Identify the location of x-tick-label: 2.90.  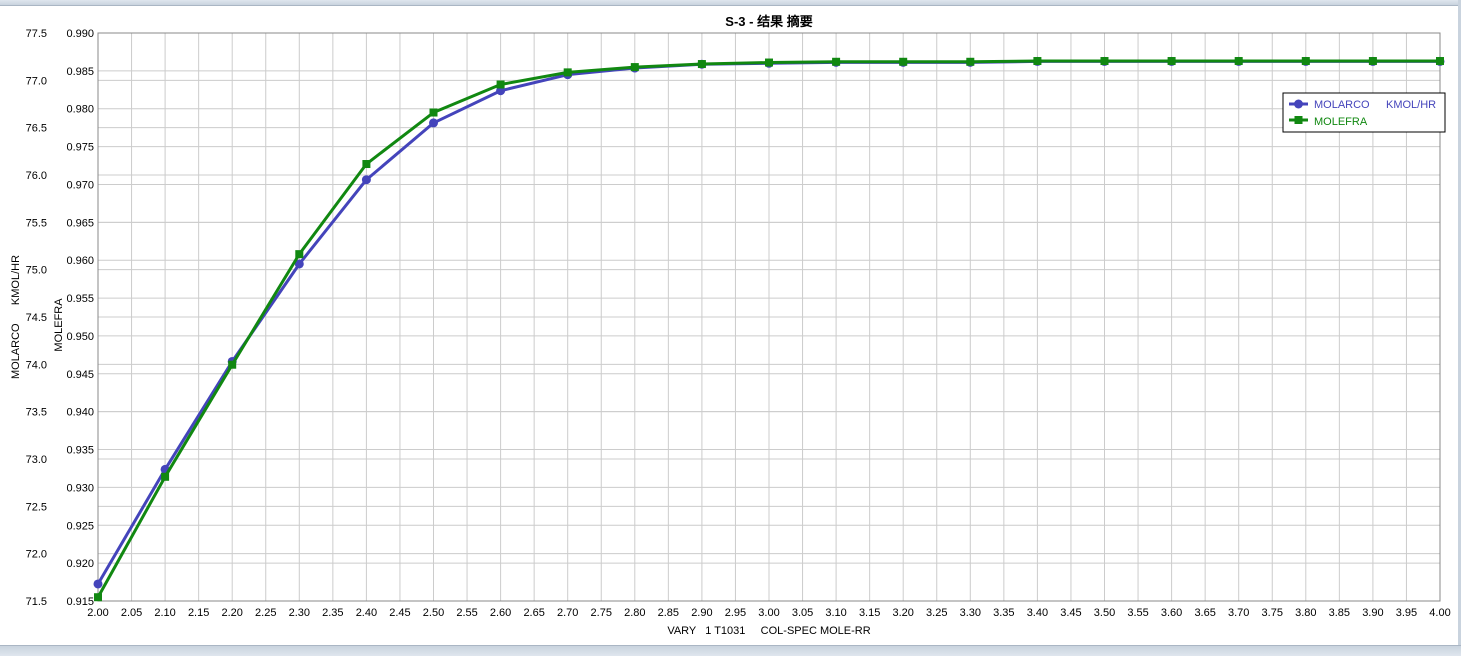
(701, 613).